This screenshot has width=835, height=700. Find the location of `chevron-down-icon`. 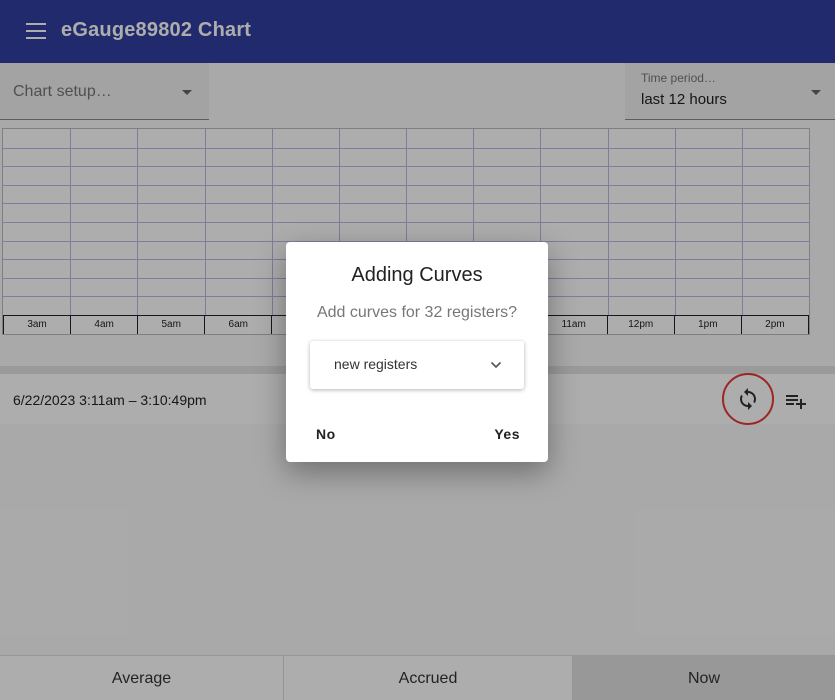

chevron-down-icon is located at coordinates (496, 365).